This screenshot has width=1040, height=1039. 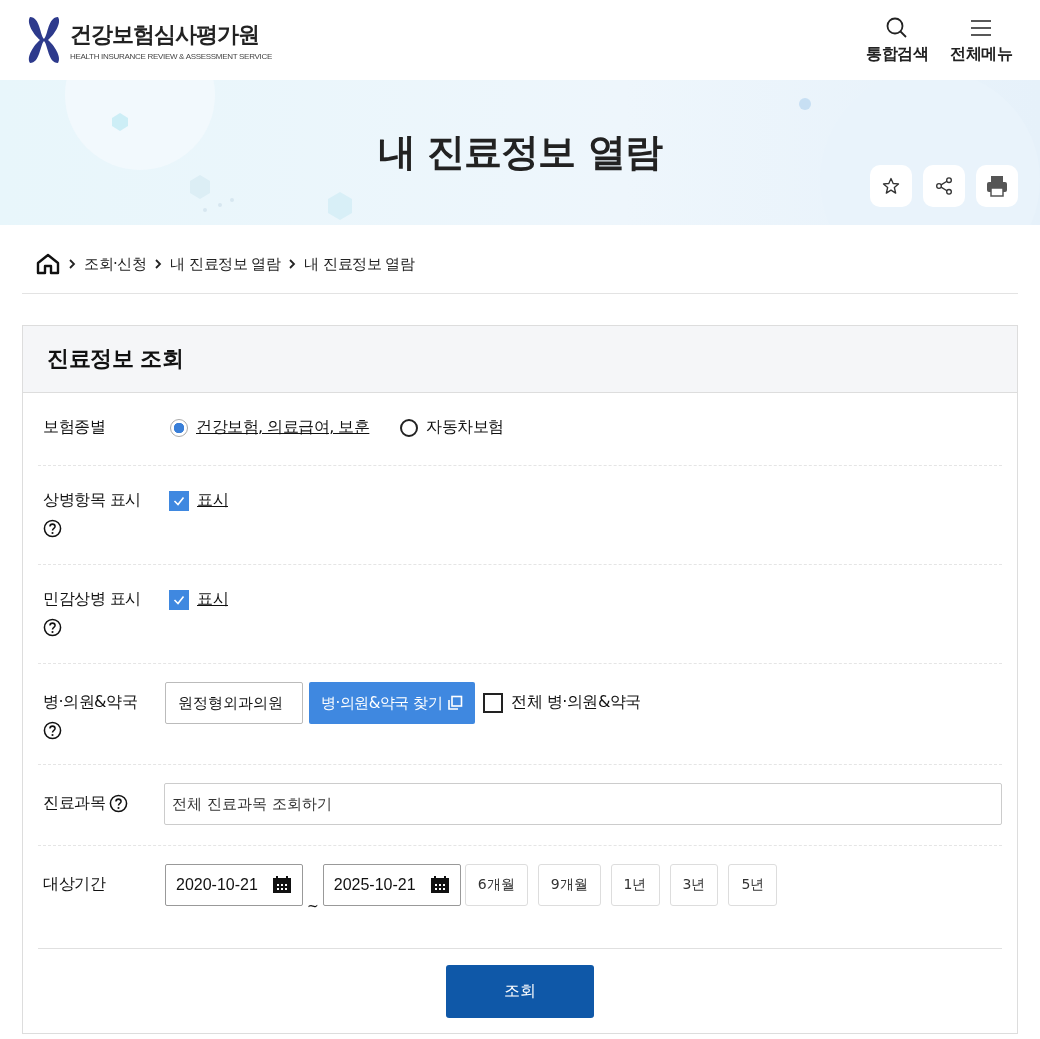 I want to click on field-label: 민감상병 표시, so click(x=92, y=599).